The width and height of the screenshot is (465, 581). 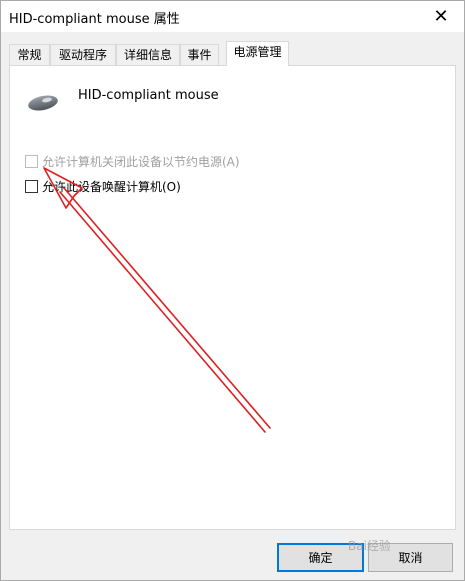 What do you see at coordinates (141, 162) in the screenshot?
I see `allow-turn-off-label: 允许计算机关闭此设备以节约电源(A)` at bounding box center [141, 162].